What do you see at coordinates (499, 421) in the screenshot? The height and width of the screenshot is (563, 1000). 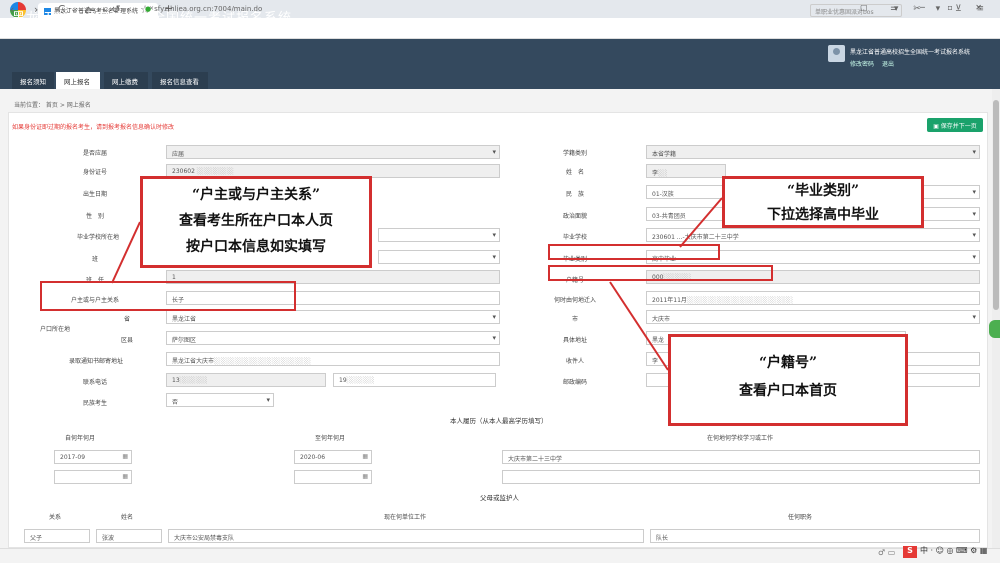 I see `resume-title: 本人履历（从本人最高学历填写）` at bounding box center [499, 421].